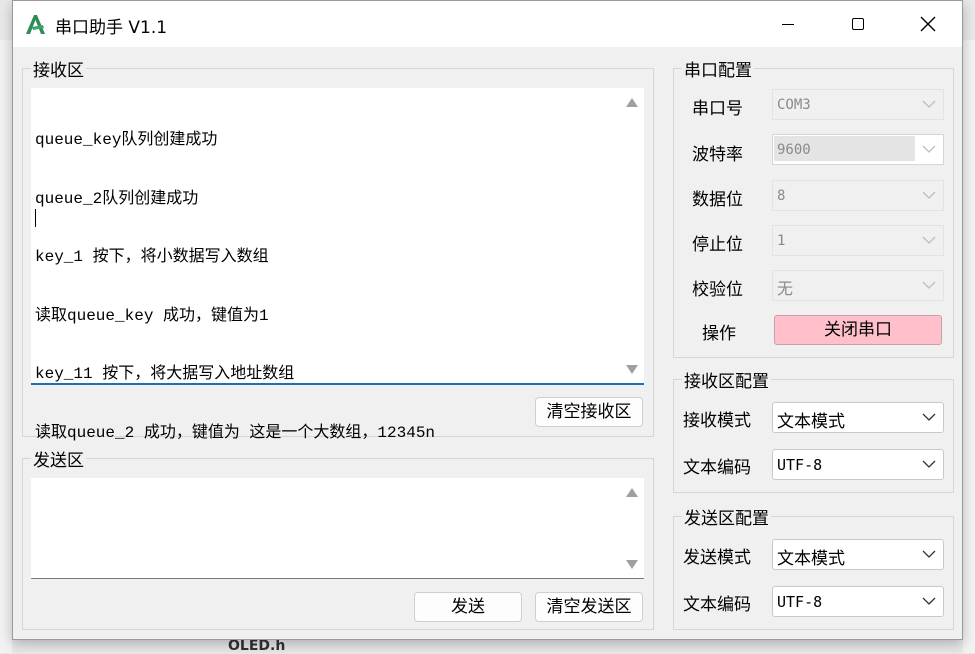 This screenshot has width=975, height=654. I want to click on send-encoding-label: 文本编码, so click(717, 605).